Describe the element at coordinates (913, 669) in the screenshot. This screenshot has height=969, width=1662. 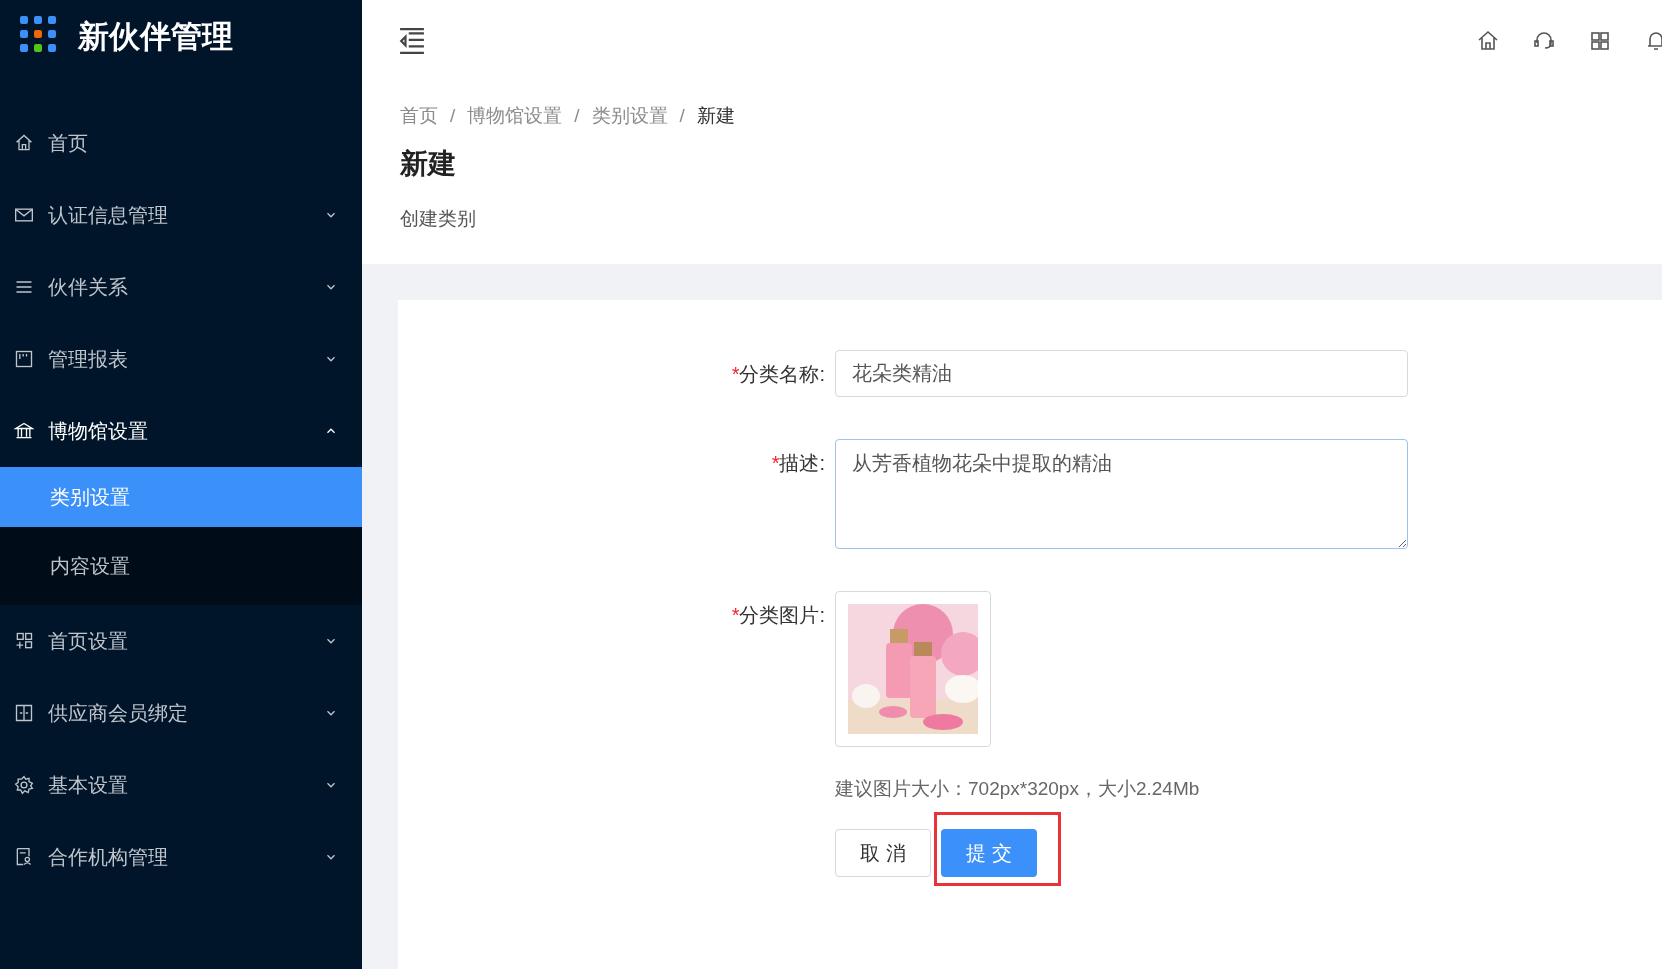
I see `image-upload` at that location.